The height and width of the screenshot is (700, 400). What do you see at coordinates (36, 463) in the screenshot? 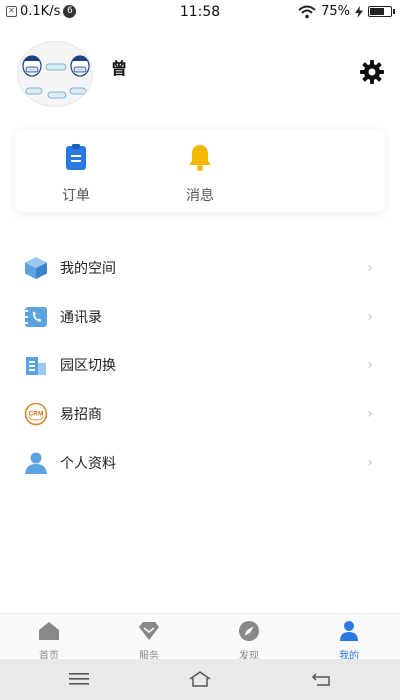
I see `person-icon` at bounding box center [36, 463].